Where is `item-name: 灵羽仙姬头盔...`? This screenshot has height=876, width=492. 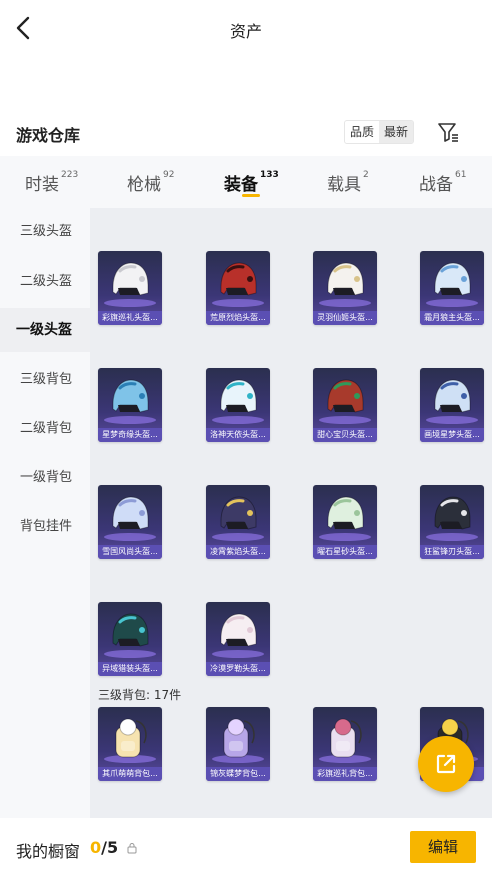 item-name: 灵羽仙姬头盔... is located at coordinates (345, 318).